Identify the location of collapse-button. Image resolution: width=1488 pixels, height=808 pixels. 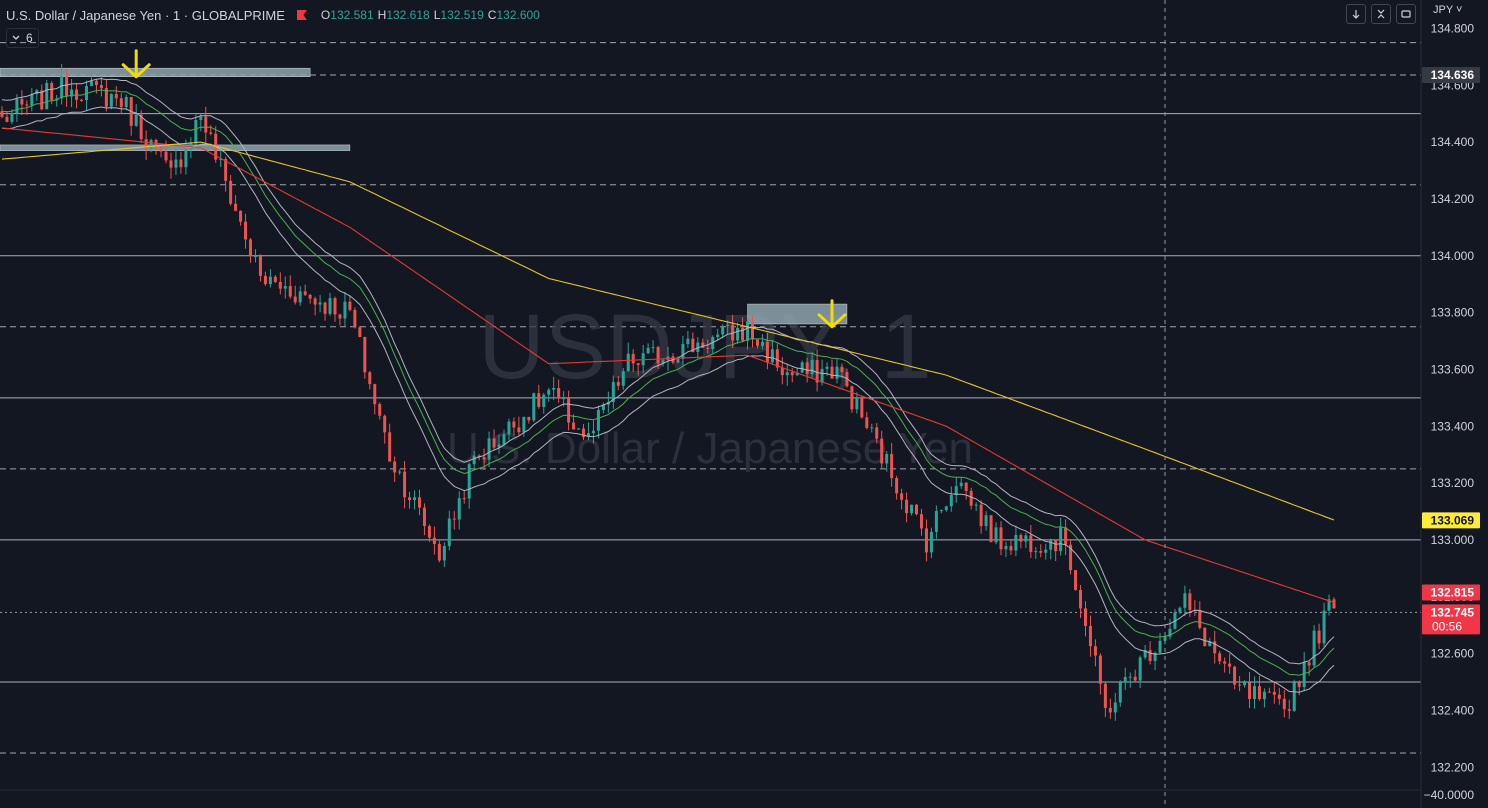
(1381, 14).